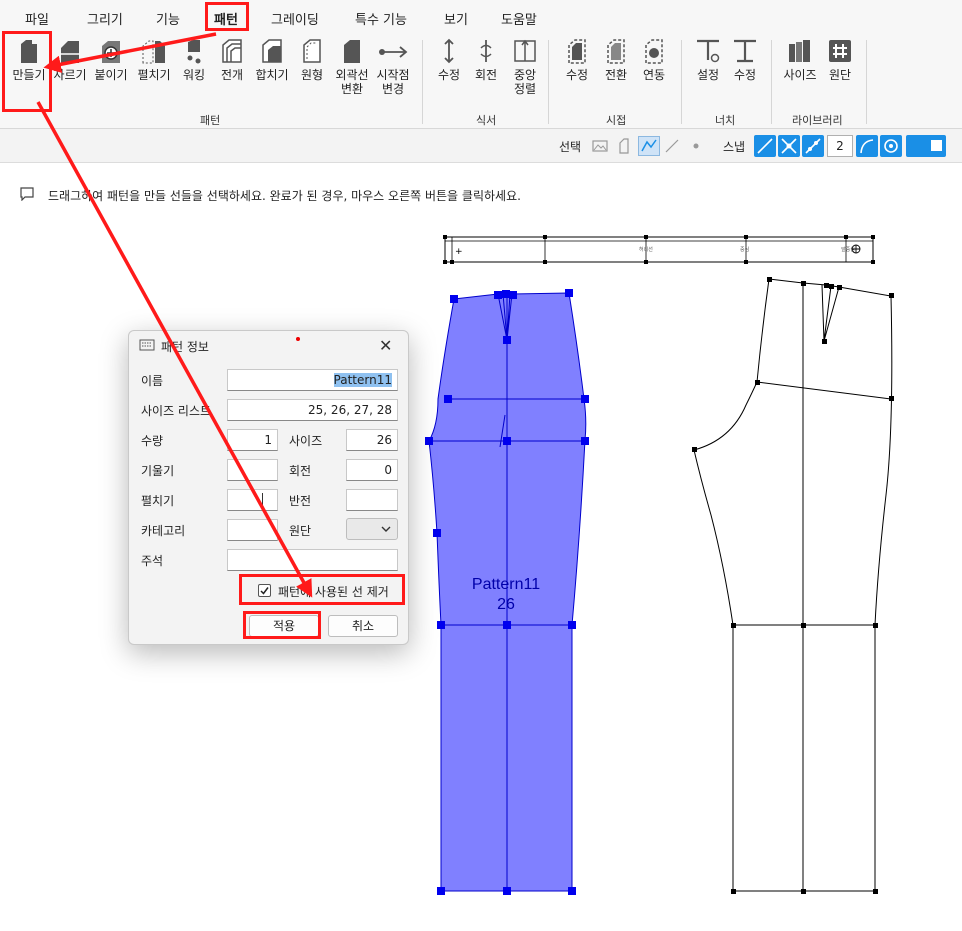  What do you see at coordinates (70, 52) in the screenshot?
I see `cut-pattern-icon` at bounding box center [70, 52].